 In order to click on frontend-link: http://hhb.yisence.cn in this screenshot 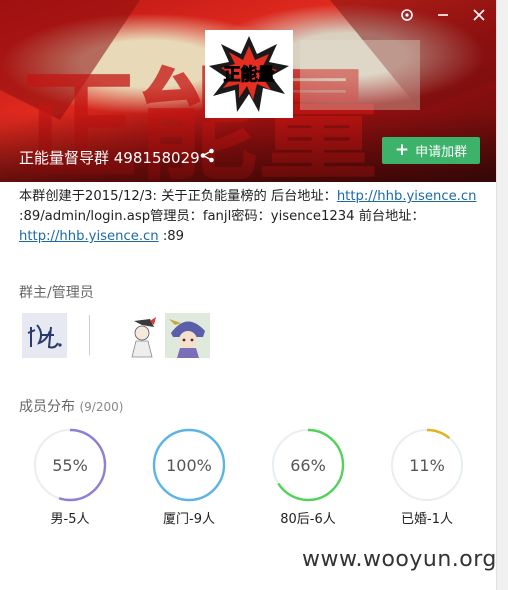, I will do `click(89, 236)`.